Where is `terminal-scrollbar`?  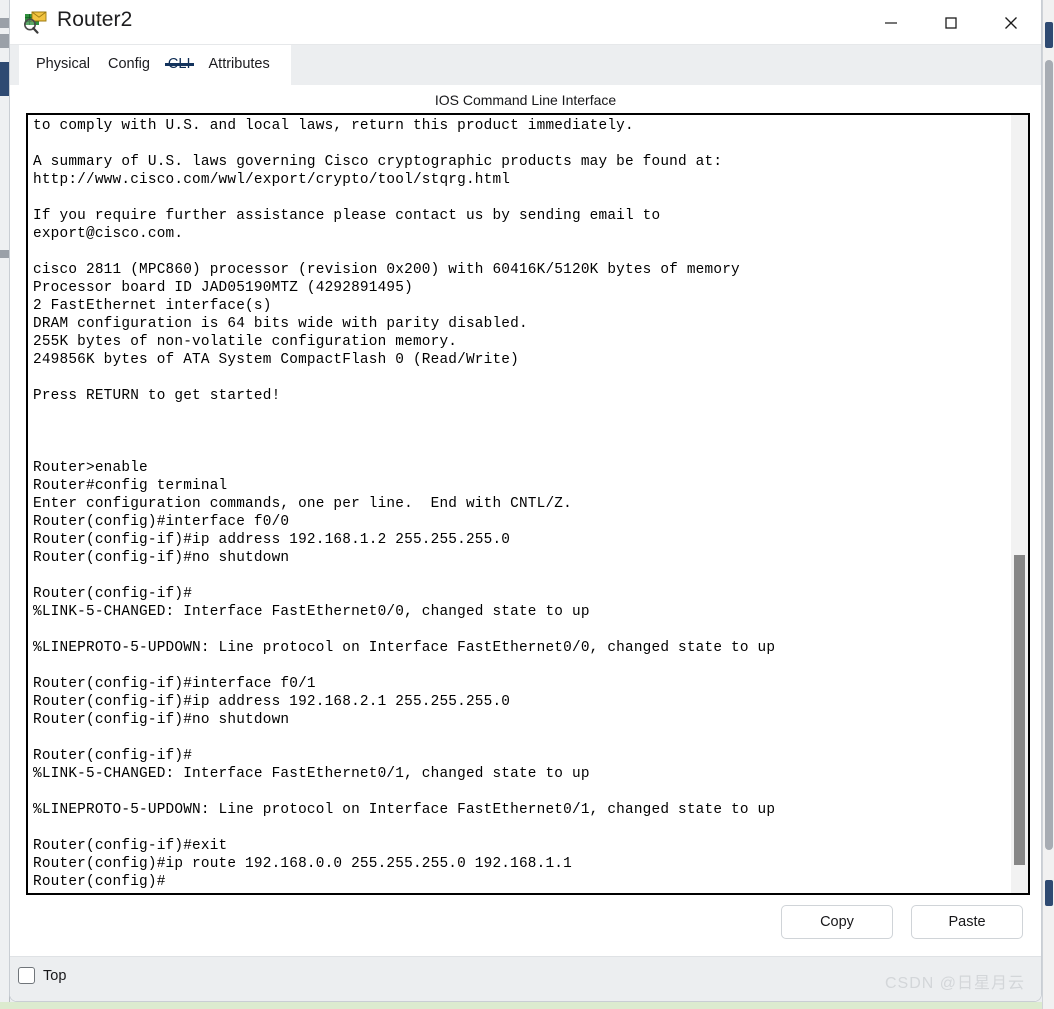
terminal-scrollbar is located at coordinates (1019, 504).